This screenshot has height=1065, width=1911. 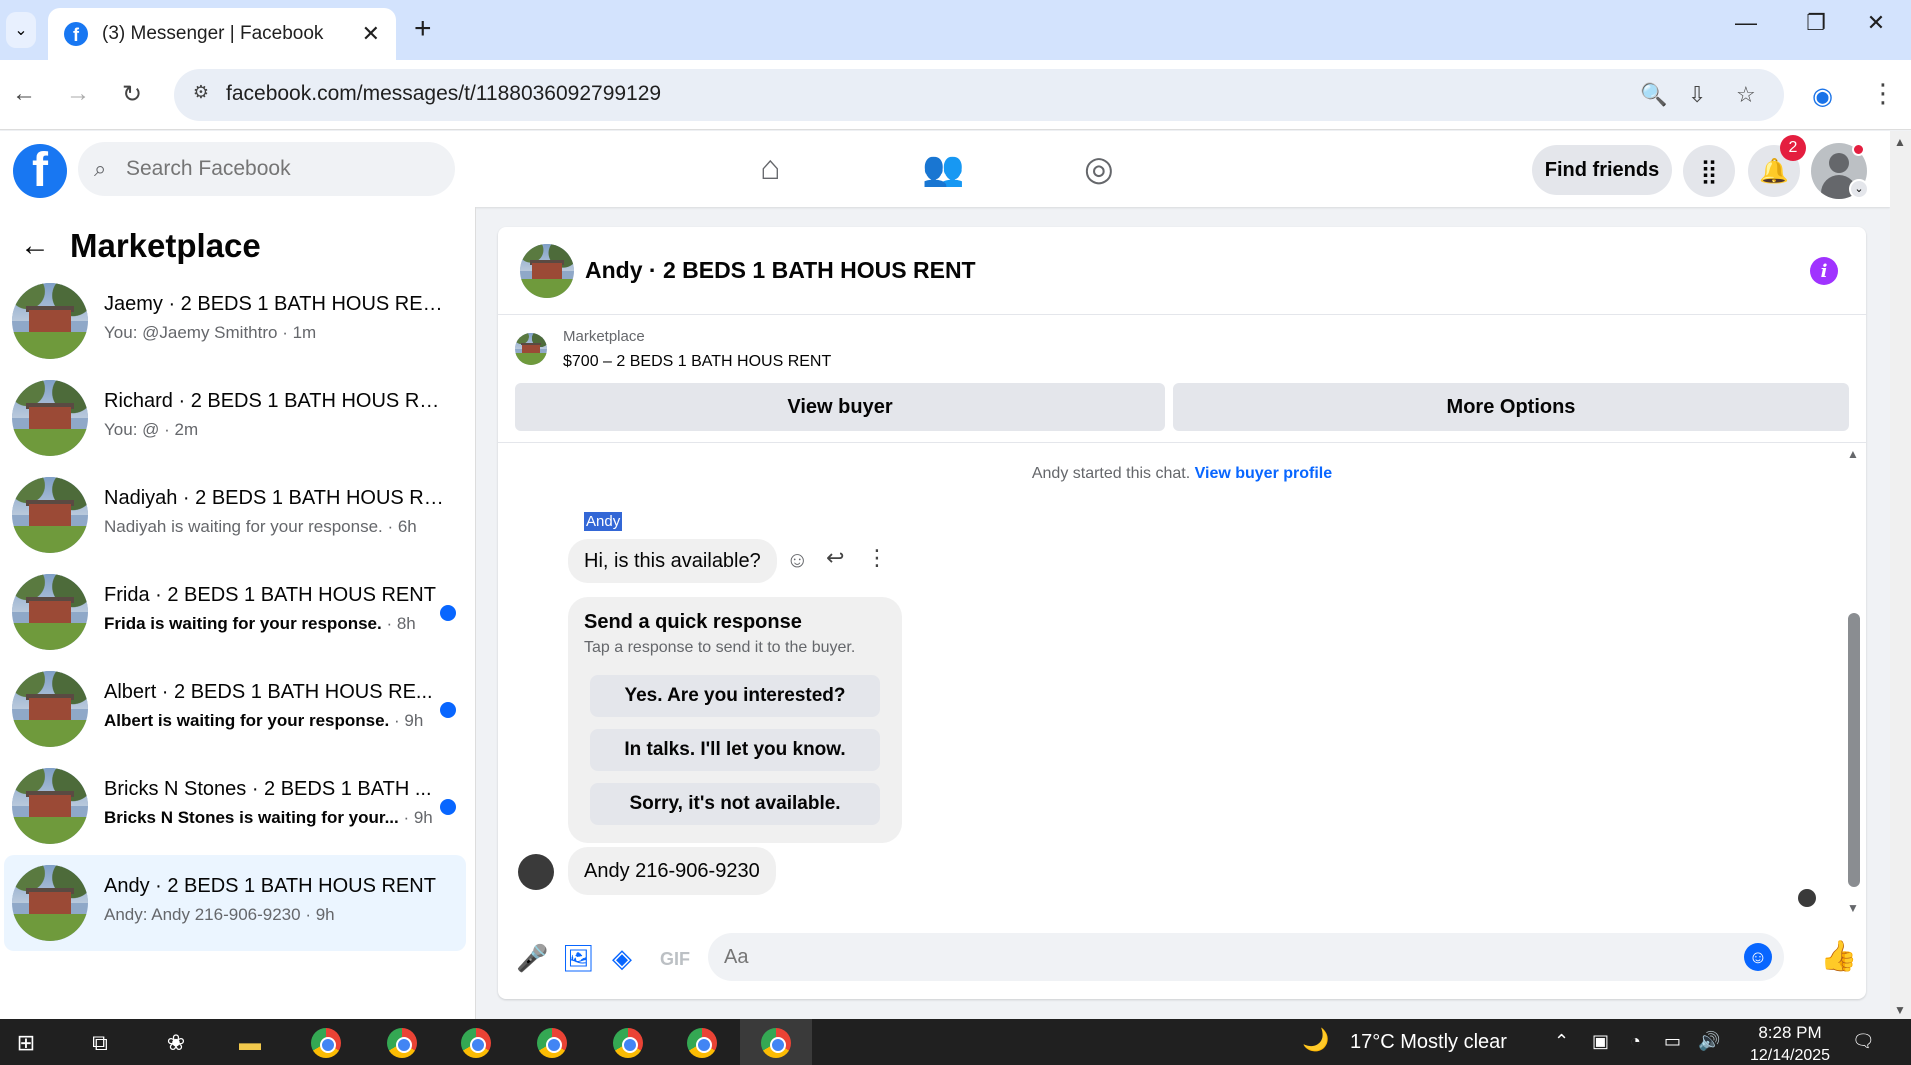 I want to click on message-bubble: Andy 216-906-9230, so click(x=672, y=871).